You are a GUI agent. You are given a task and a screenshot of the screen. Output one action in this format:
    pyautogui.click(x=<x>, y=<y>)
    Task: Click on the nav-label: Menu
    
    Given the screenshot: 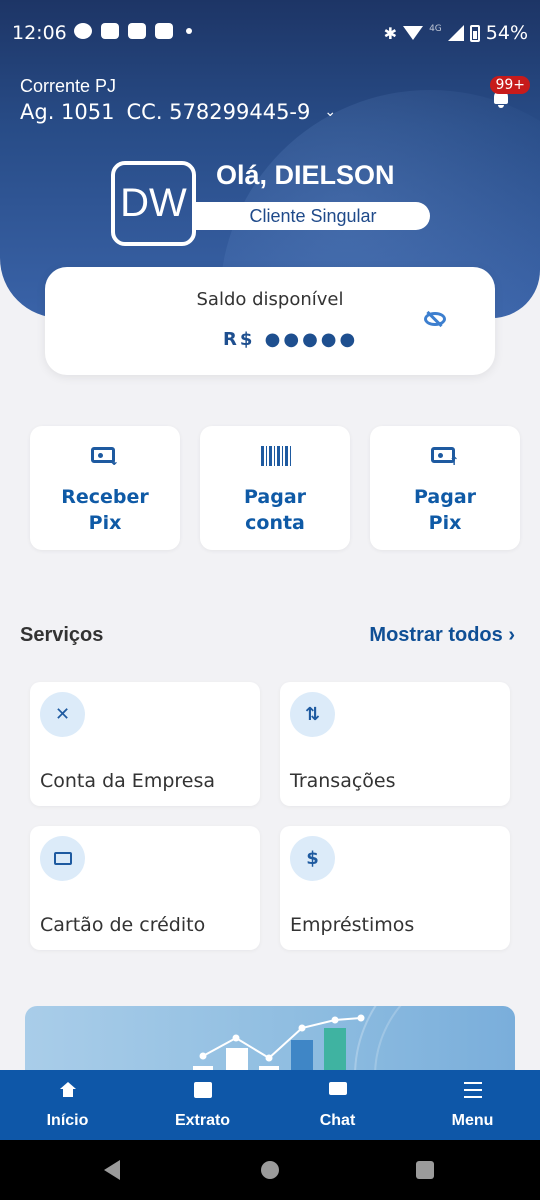 What is the action you would take?
    pyautogui.click(x=472, y=1120)
    